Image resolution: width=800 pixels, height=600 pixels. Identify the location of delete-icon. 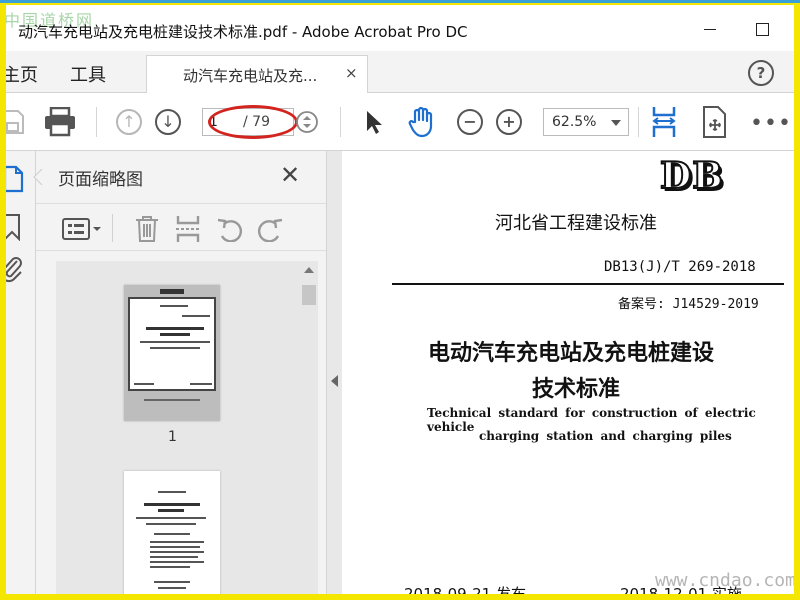
(147, 229).